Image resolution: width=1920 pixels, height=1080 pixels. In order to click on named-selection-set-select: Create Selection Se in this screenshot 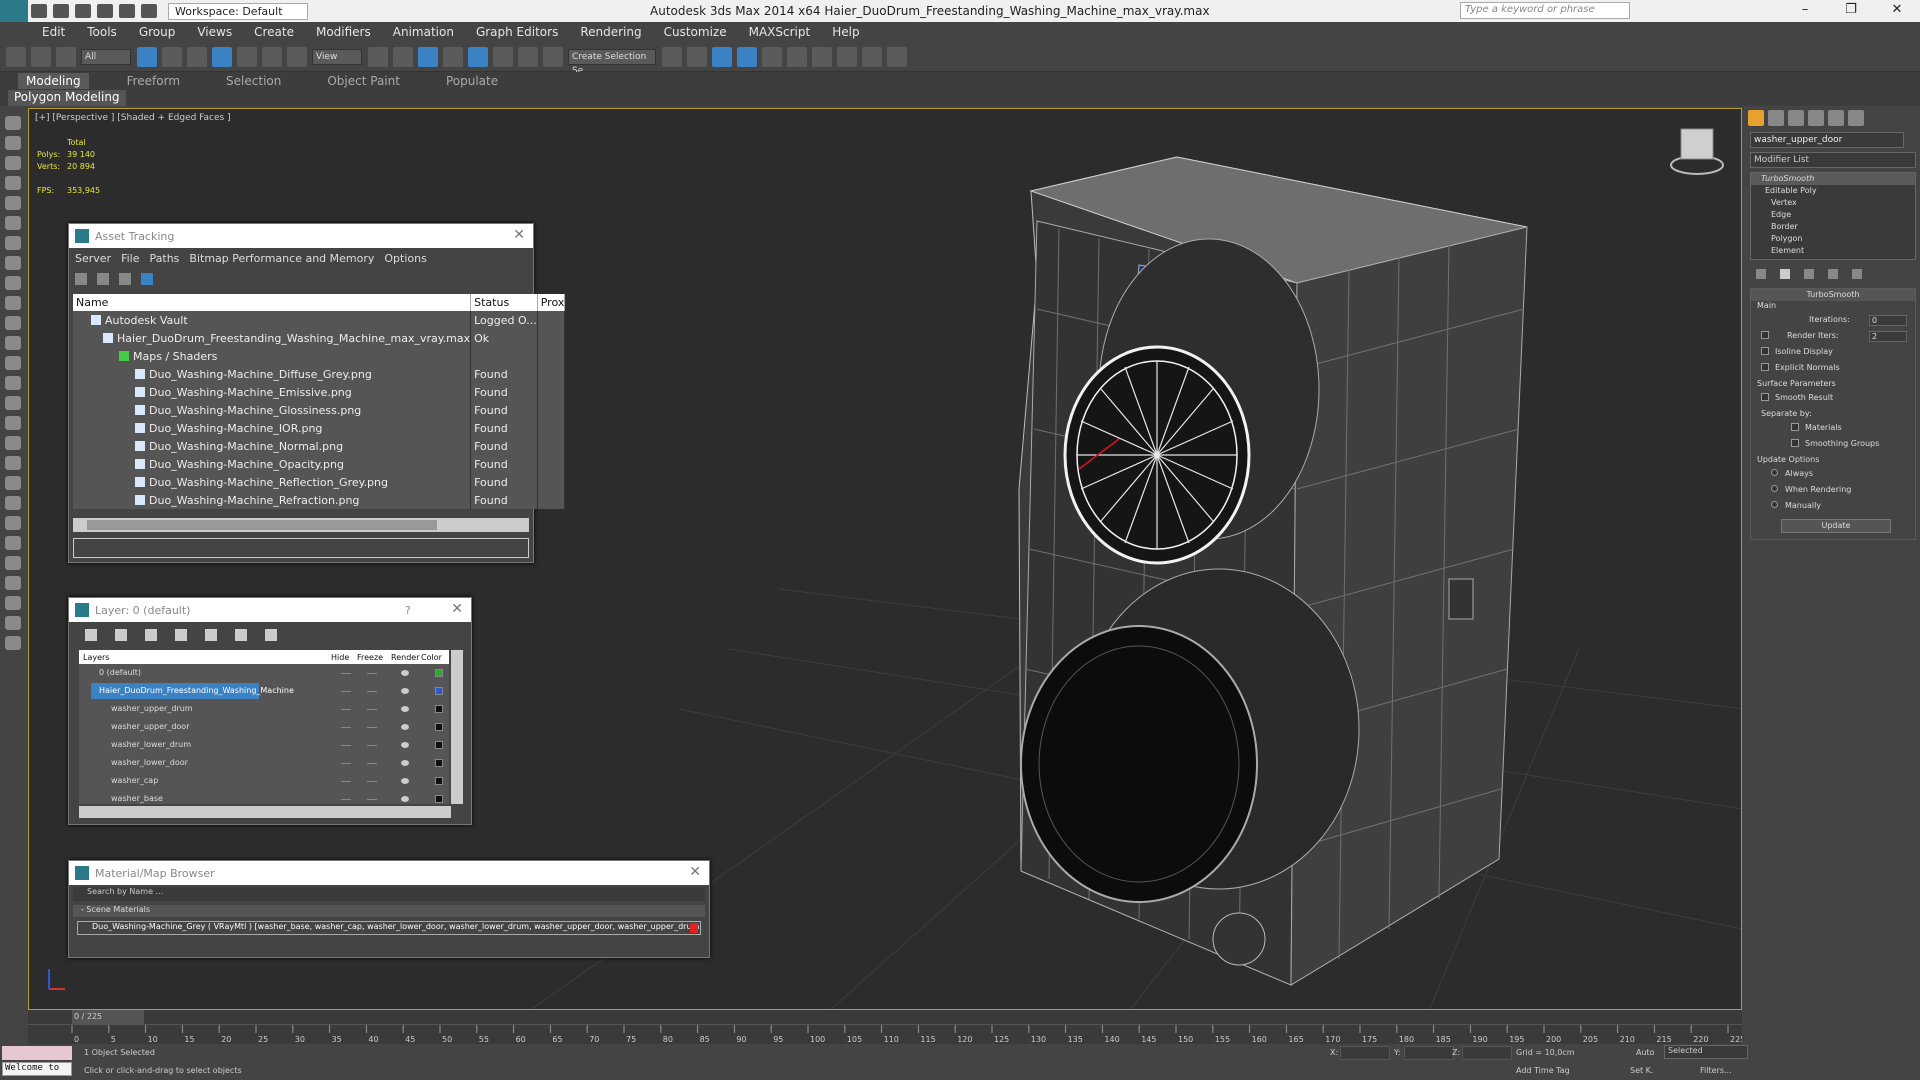, I will do `click(612, 62)`.